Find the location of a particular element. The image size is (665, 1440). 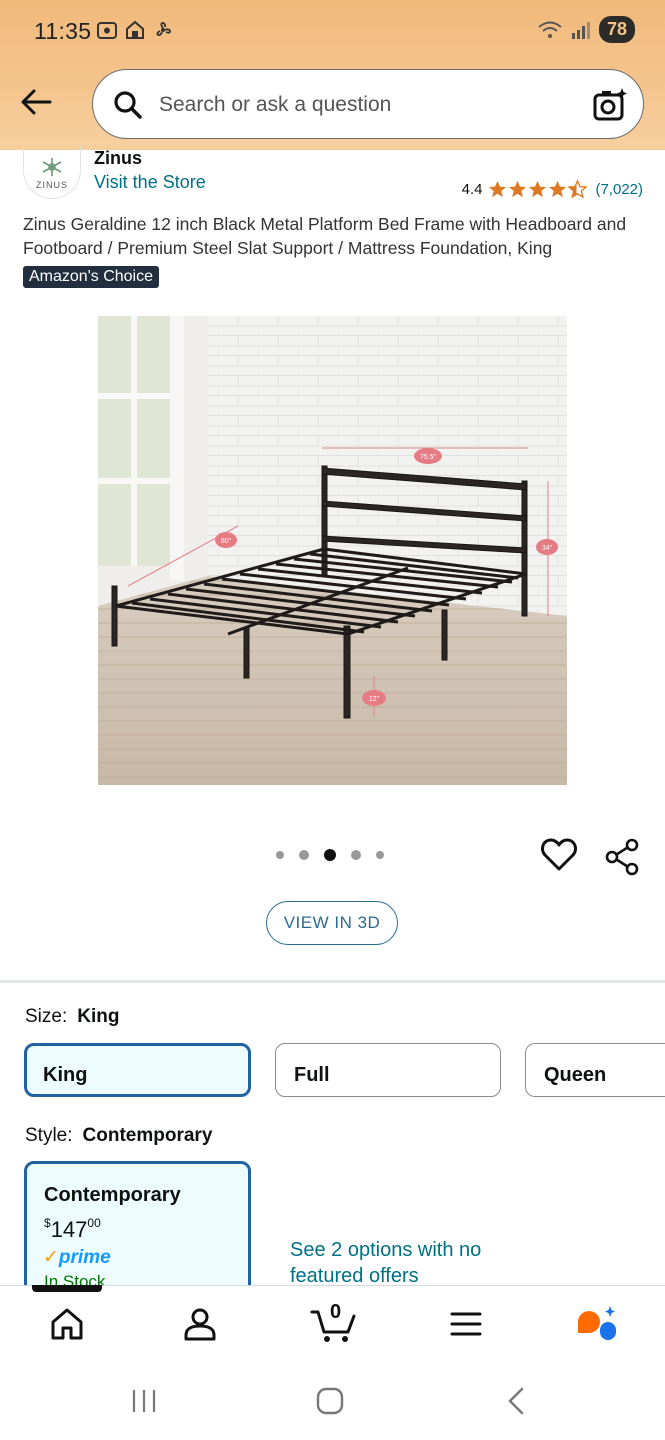

recent-apps-button is located at coordinates (144, 1403).